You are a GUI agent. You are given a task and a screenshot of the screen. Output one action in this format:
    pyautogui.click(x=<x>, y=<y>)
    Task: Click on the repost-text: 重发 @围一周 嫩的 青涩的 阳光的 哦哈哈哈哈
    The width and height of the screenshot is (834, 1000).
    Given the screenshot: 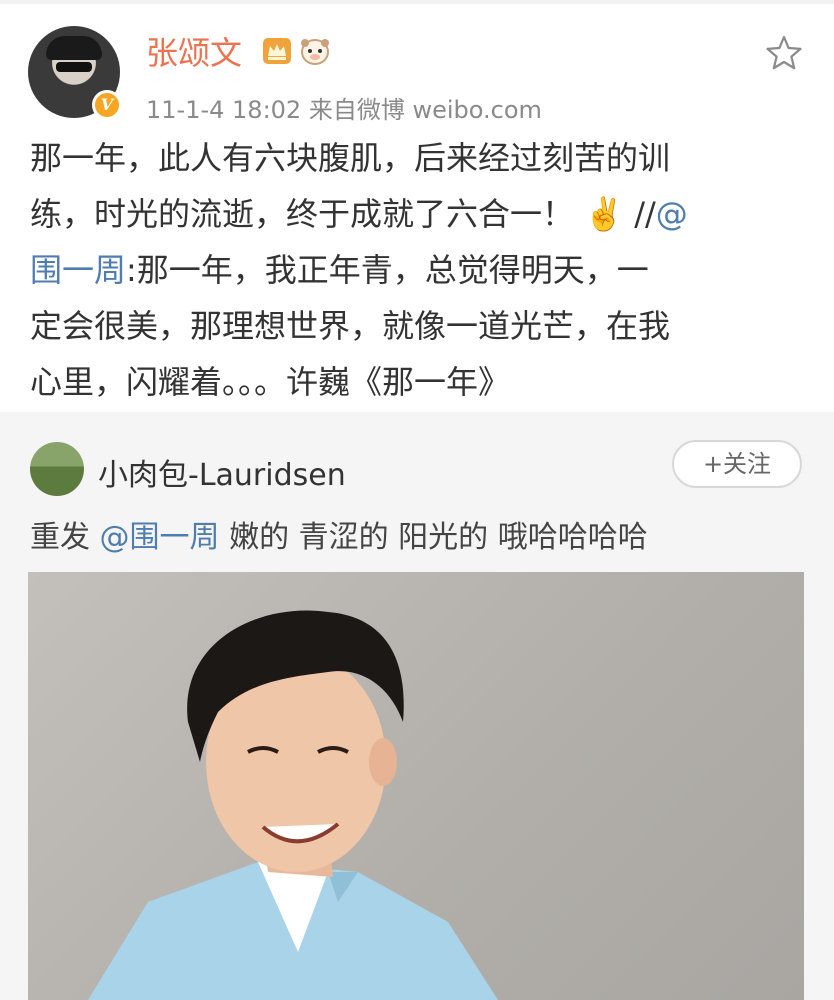 What is the action you would take?
    pyautogui.click(x=339, y=534)
    